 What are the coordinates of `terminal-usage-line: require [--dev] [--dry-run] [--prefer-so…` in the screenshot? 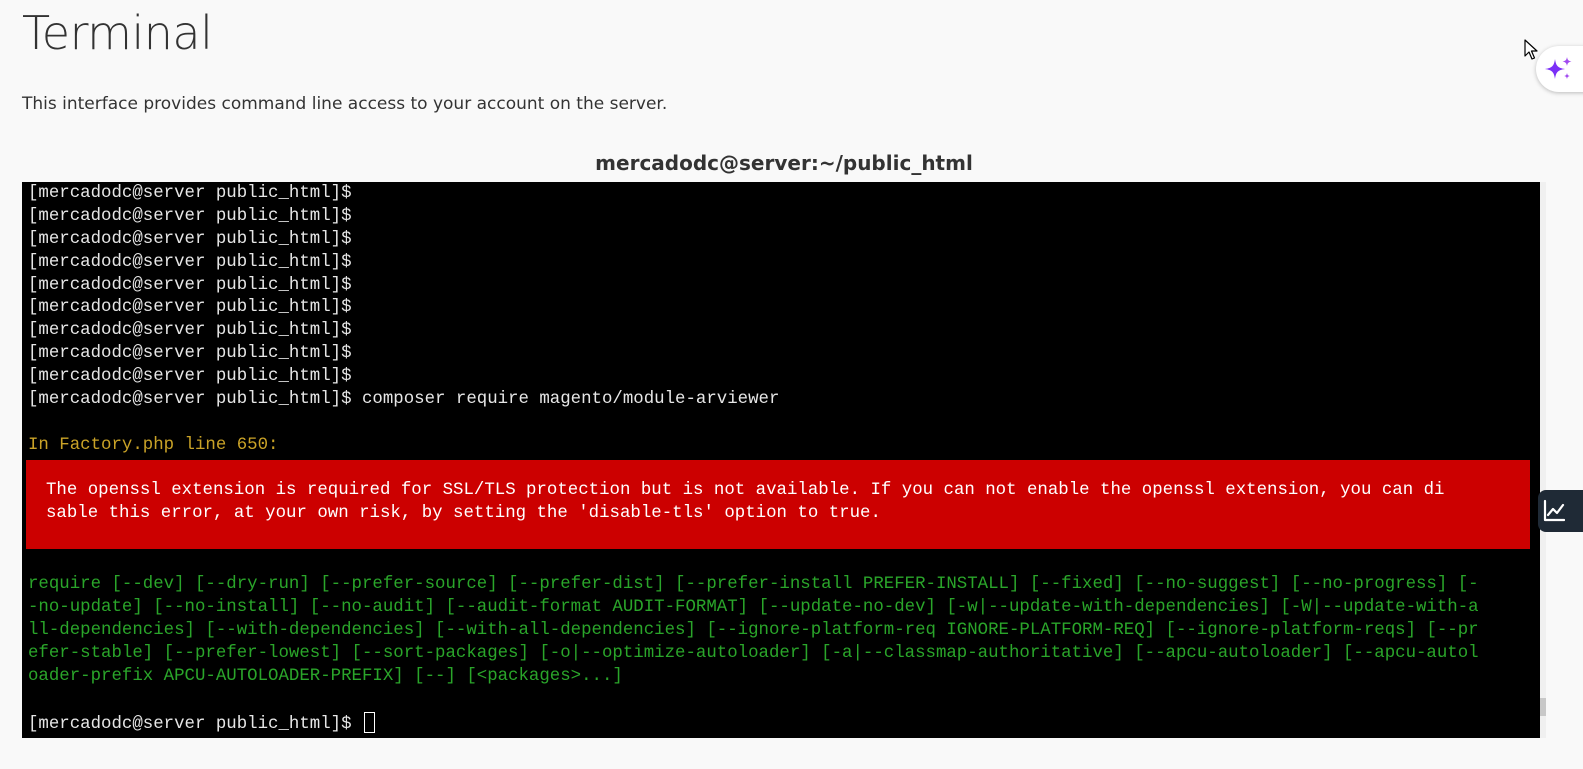 It's located at (753, 585).